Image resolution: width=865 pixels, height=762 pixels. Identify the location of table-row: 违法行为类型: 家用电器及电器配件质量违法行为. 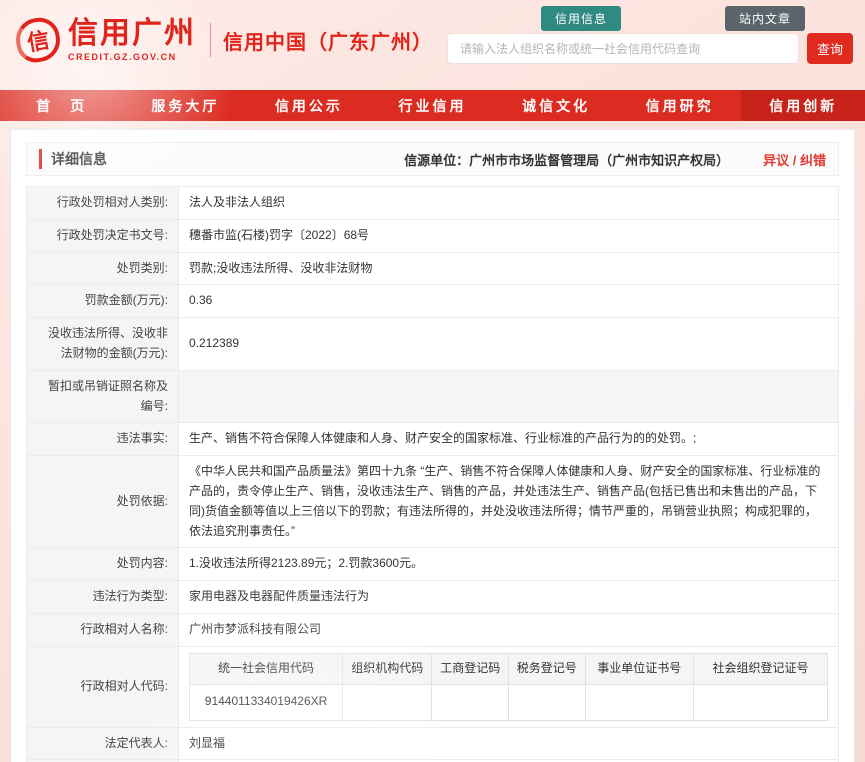
(432, 597).